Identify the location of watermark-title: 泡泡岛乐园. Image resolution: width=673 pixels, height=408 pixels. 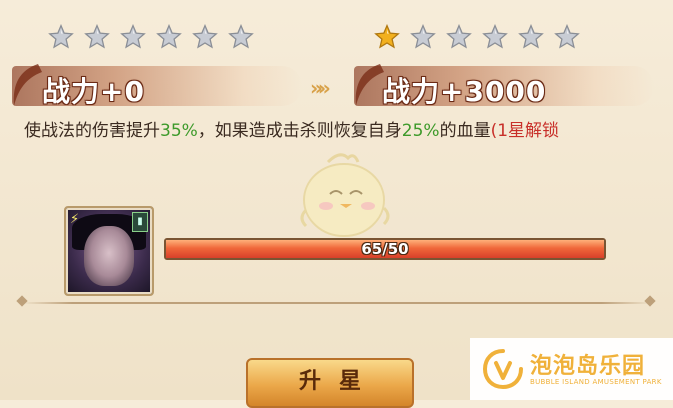
(588, 366).